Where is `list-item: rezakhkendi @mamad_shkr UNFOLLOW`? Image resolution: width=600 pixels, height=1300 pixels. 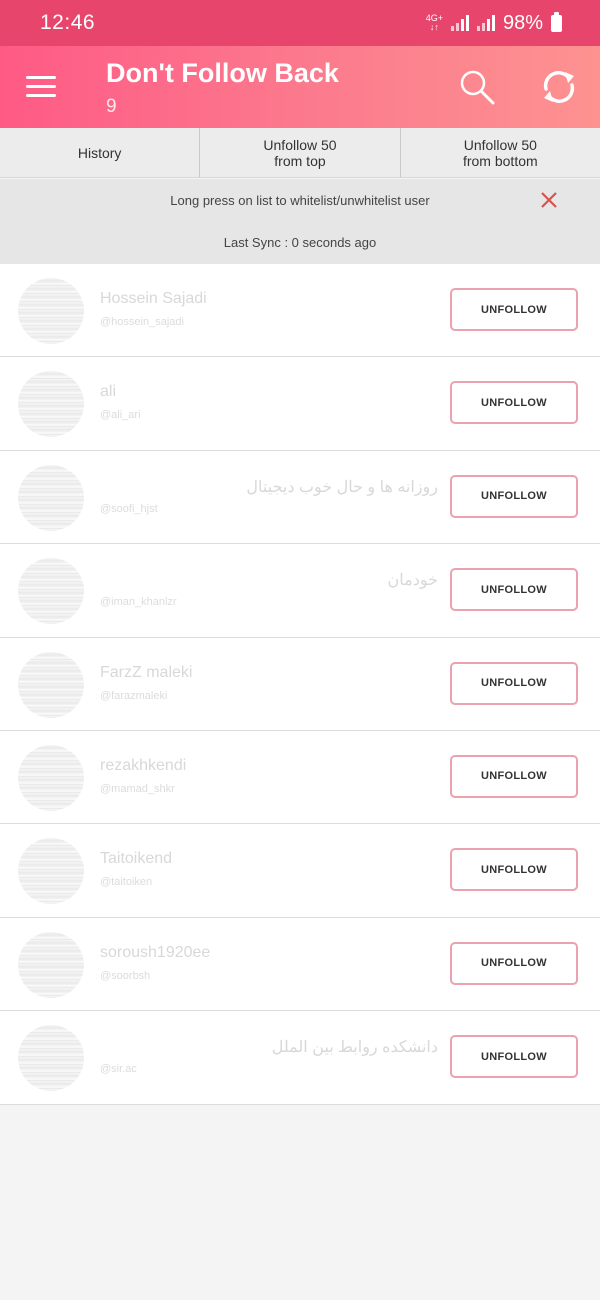 list-item: rezakhkendi @mamad_shkr UNFOLLOW is located at coordinates (300, 777).